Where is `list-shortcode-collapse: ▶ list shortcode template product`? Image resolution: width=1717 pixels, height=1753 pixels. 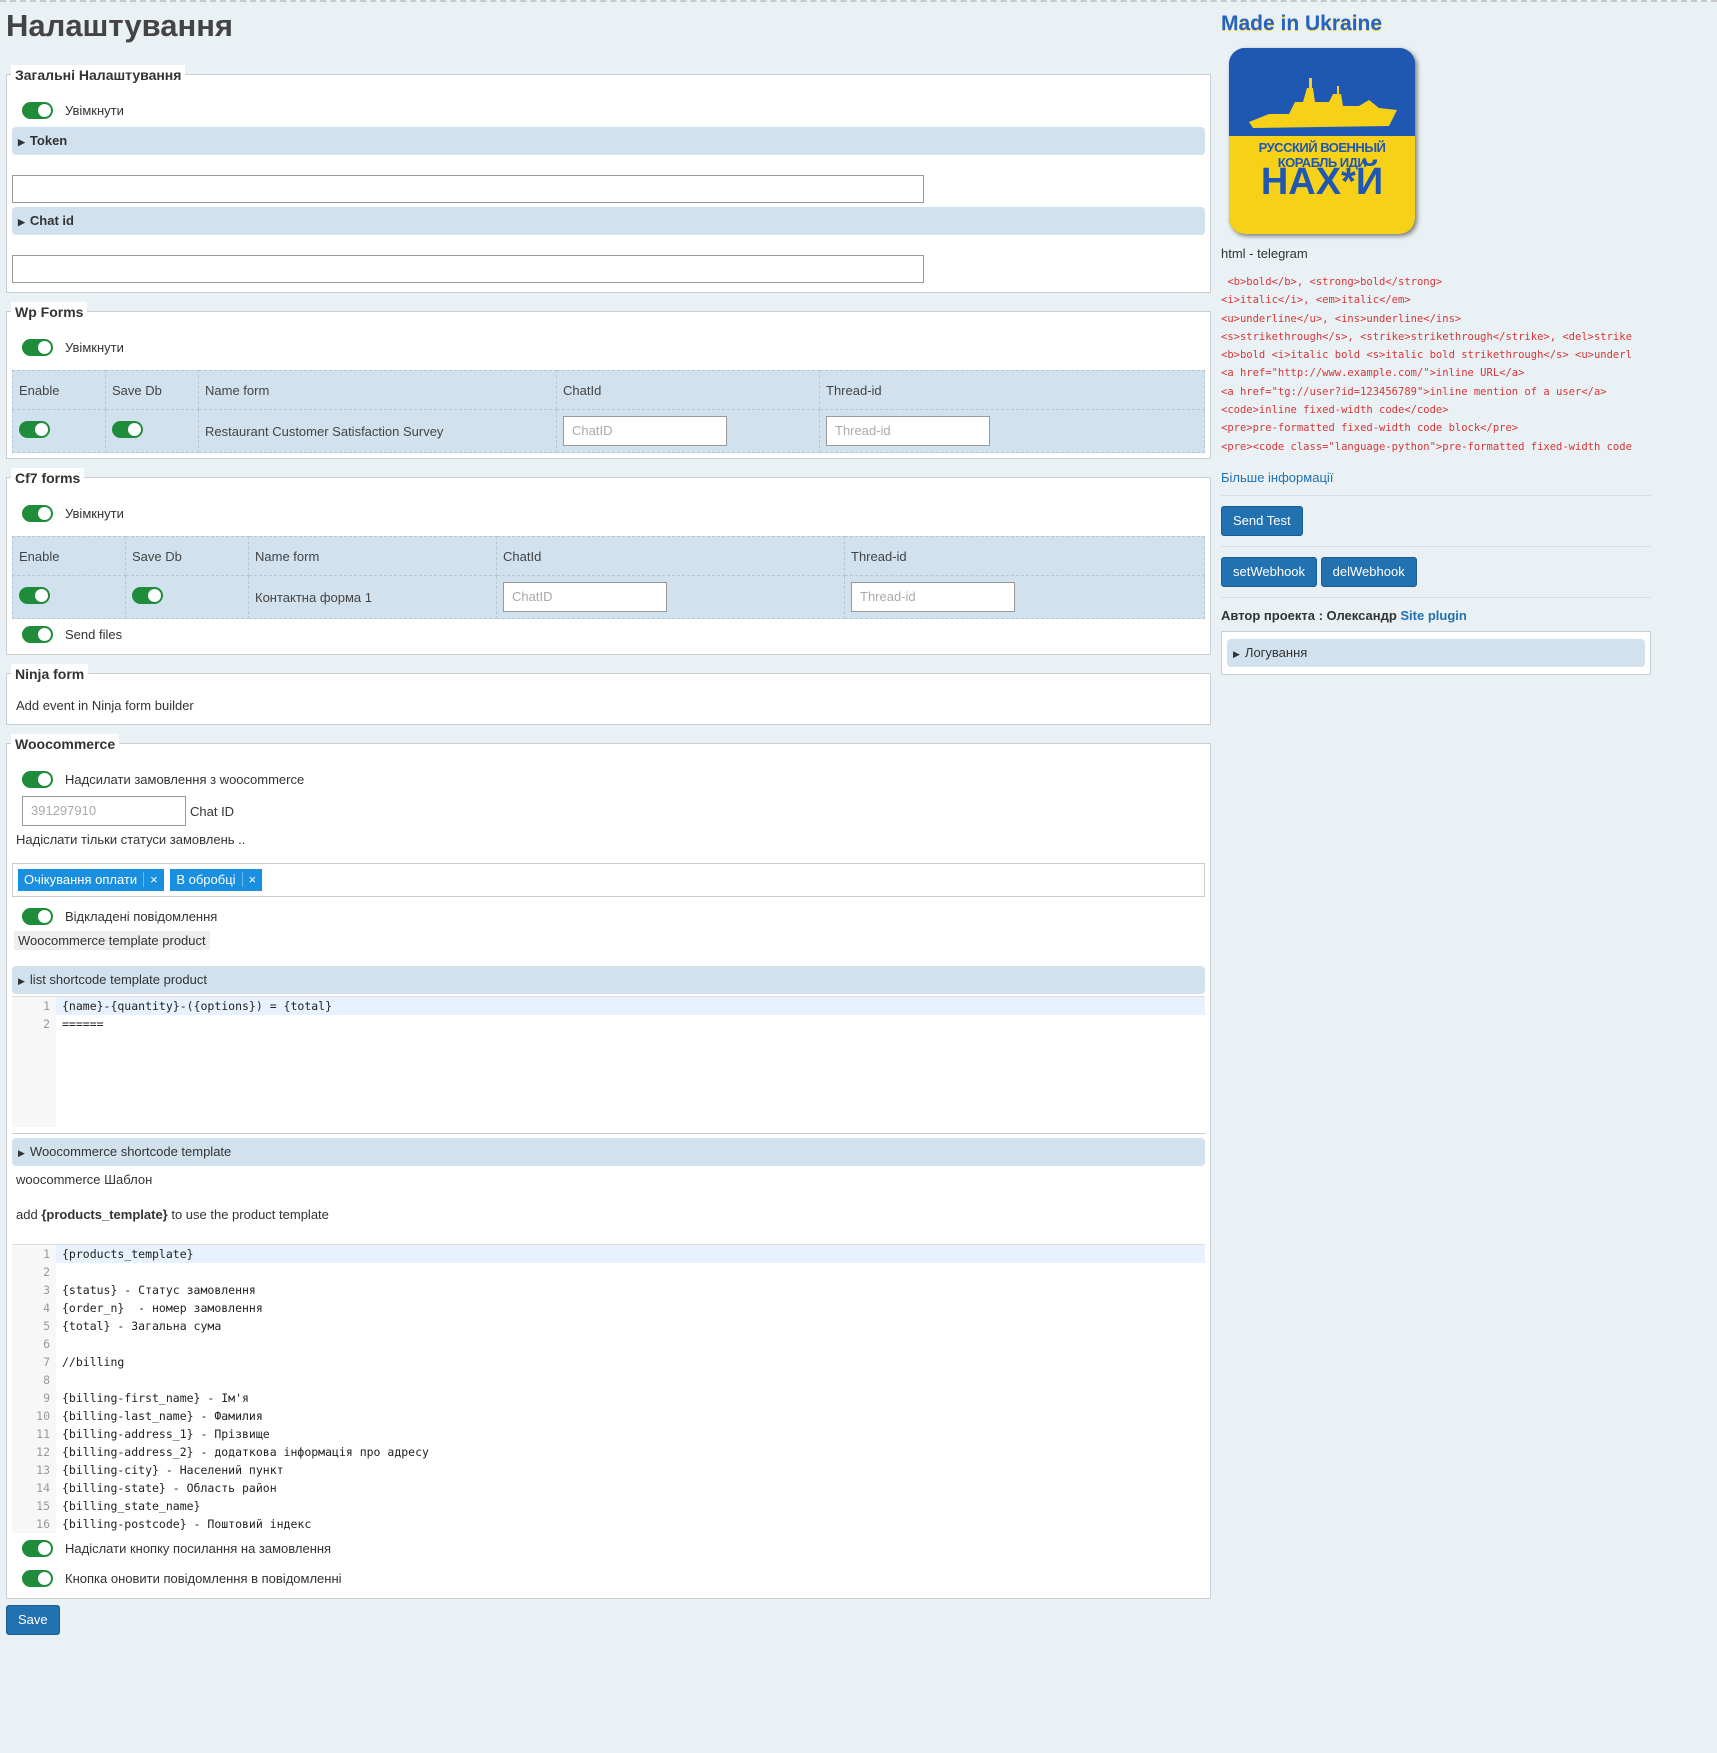 list-shortcode-collapse: ▶ list shortcode template product is located at coordinates (608, 980).